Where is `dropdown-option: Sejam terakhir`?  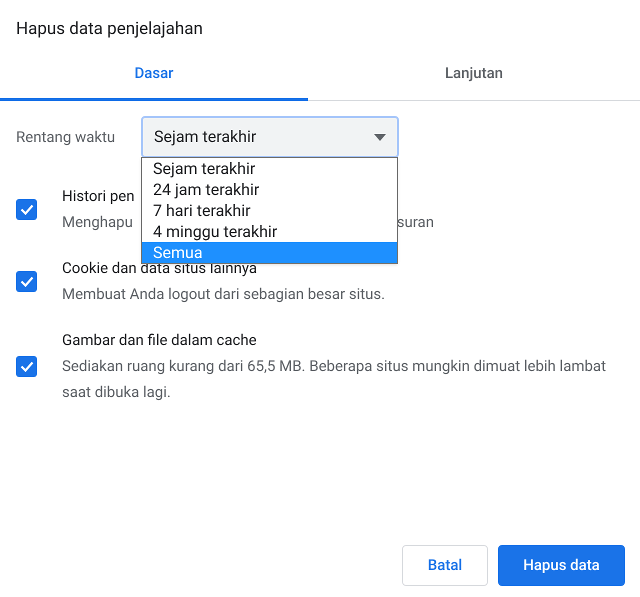 dropdown-option: Sejam terakhir is located at coordinates (269, 168).